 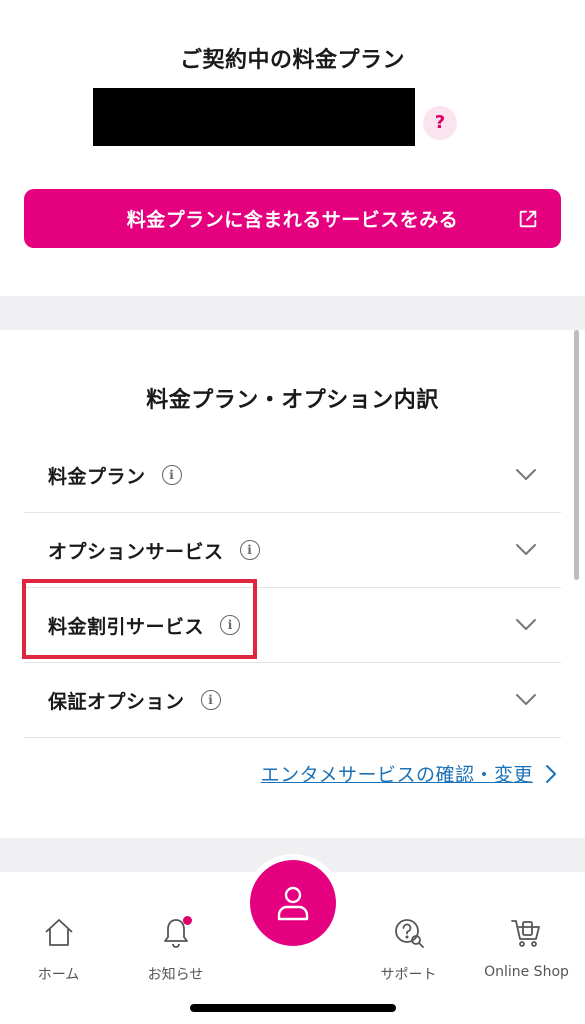 I want to click on accordion-row-label: 料金割引サービス, so click(x=126, y=626).